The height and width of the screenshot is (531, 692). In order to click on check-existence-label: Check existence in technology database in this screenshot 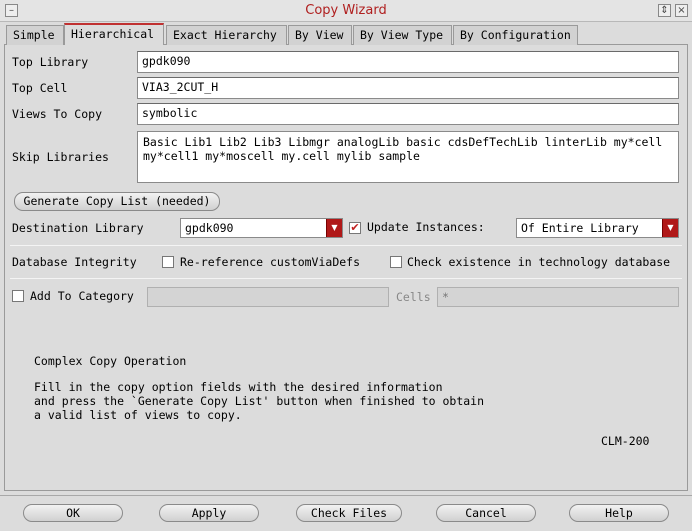, I will do `click(539, 262)`.